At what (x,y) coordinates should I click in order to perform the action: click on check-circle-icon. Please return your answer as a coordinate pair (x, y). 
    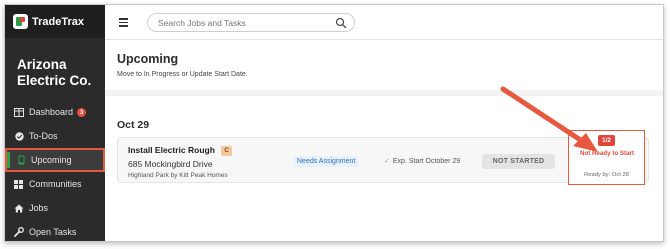
    Looking at the image, I should click on (19, 136).